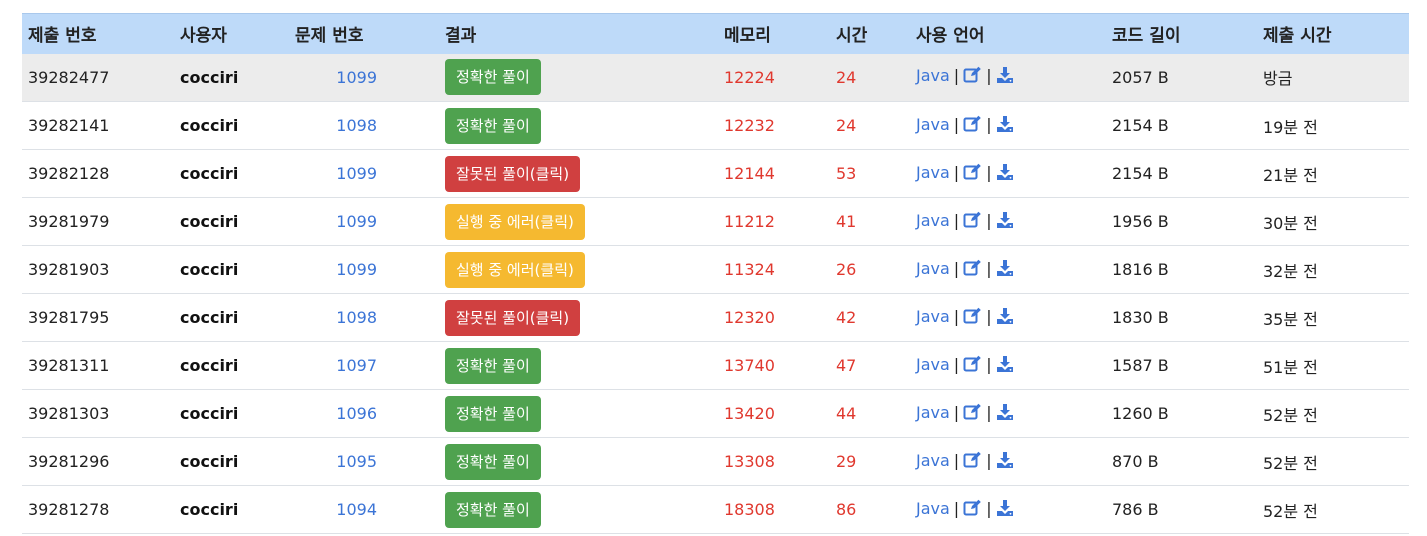 The width and height of the screenshot is (1427, 536). Describe the element at coordinates (846, 221) in the screenshot. I see `time-value: 41` at that location.